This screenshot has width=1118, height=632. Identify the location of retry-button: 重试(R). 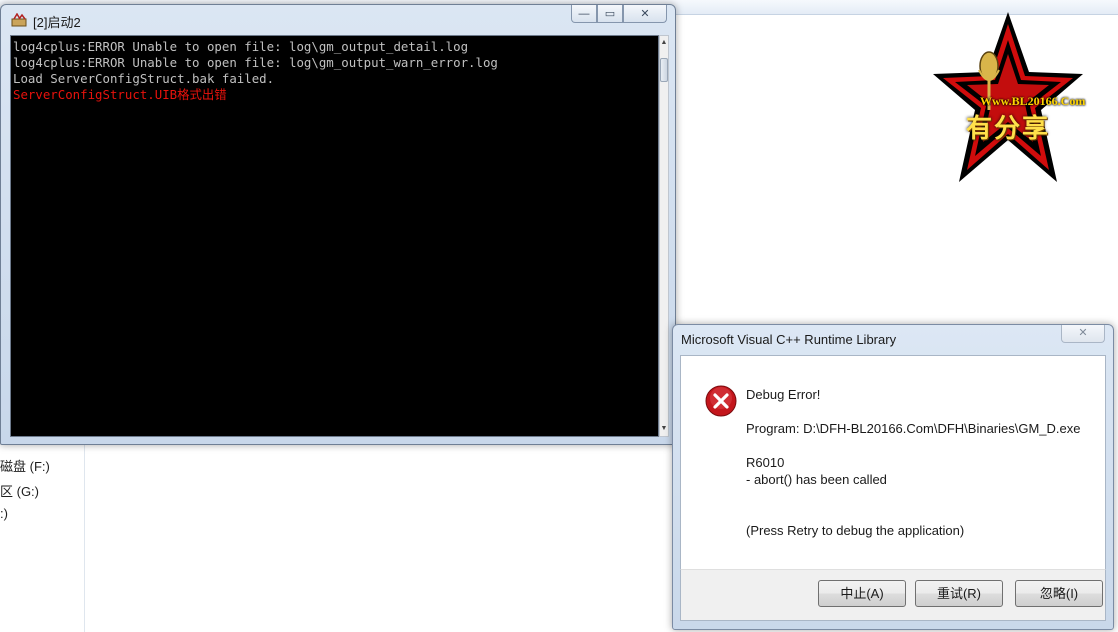
(959, 593).